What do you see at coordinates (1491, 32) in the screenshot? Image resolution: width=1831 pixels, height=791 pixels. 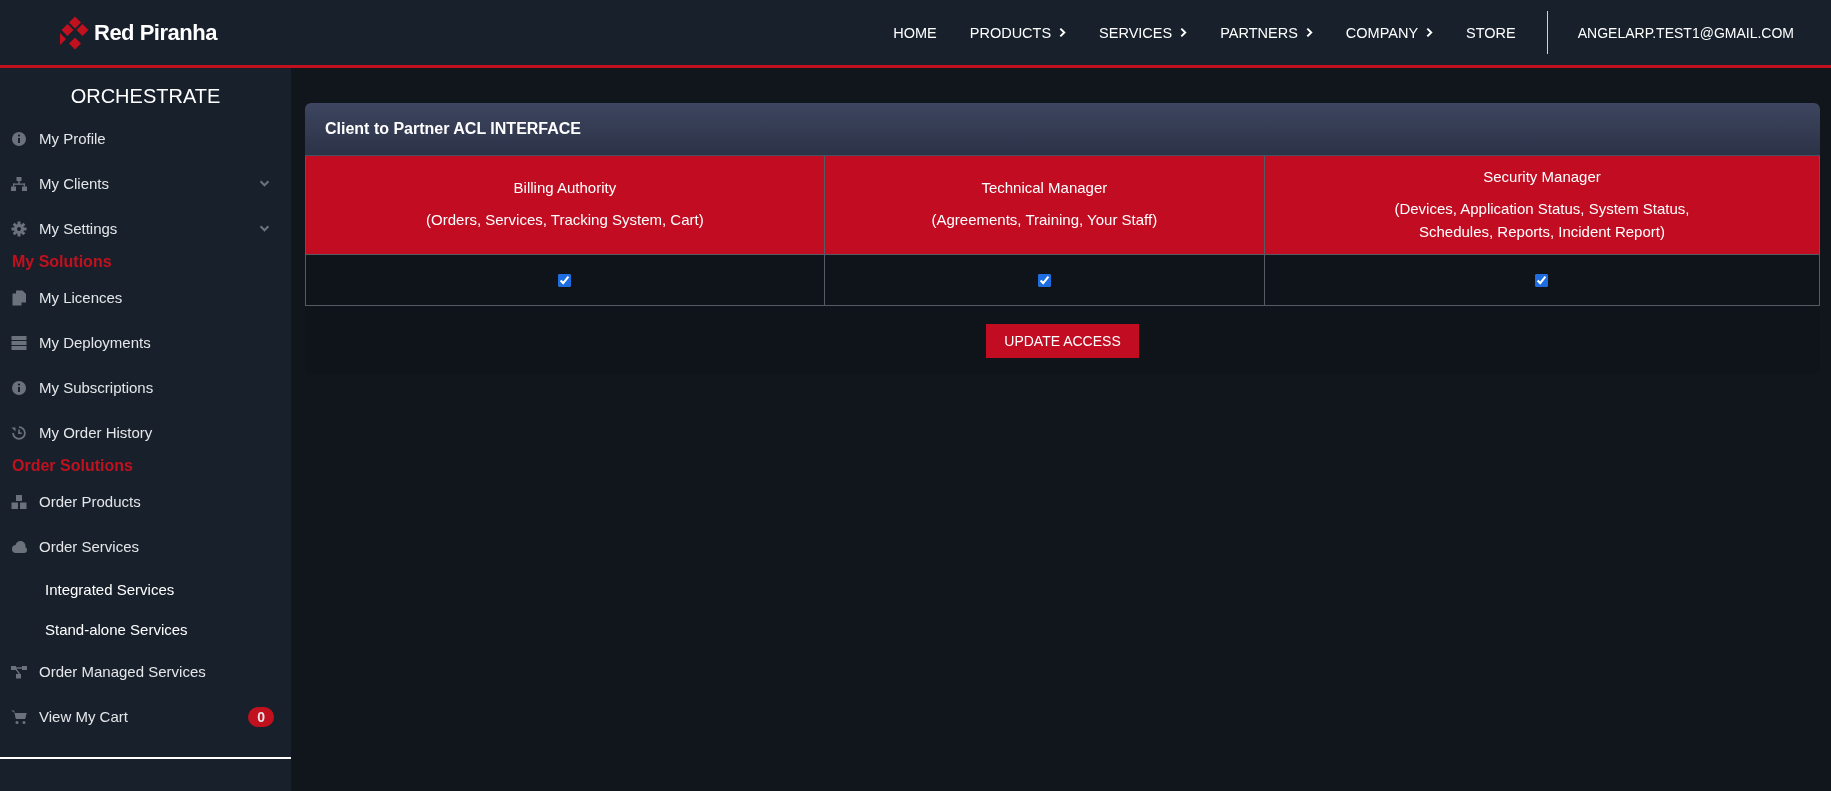 I see `nav-link: STORE` at bounding box center [1491, 32].